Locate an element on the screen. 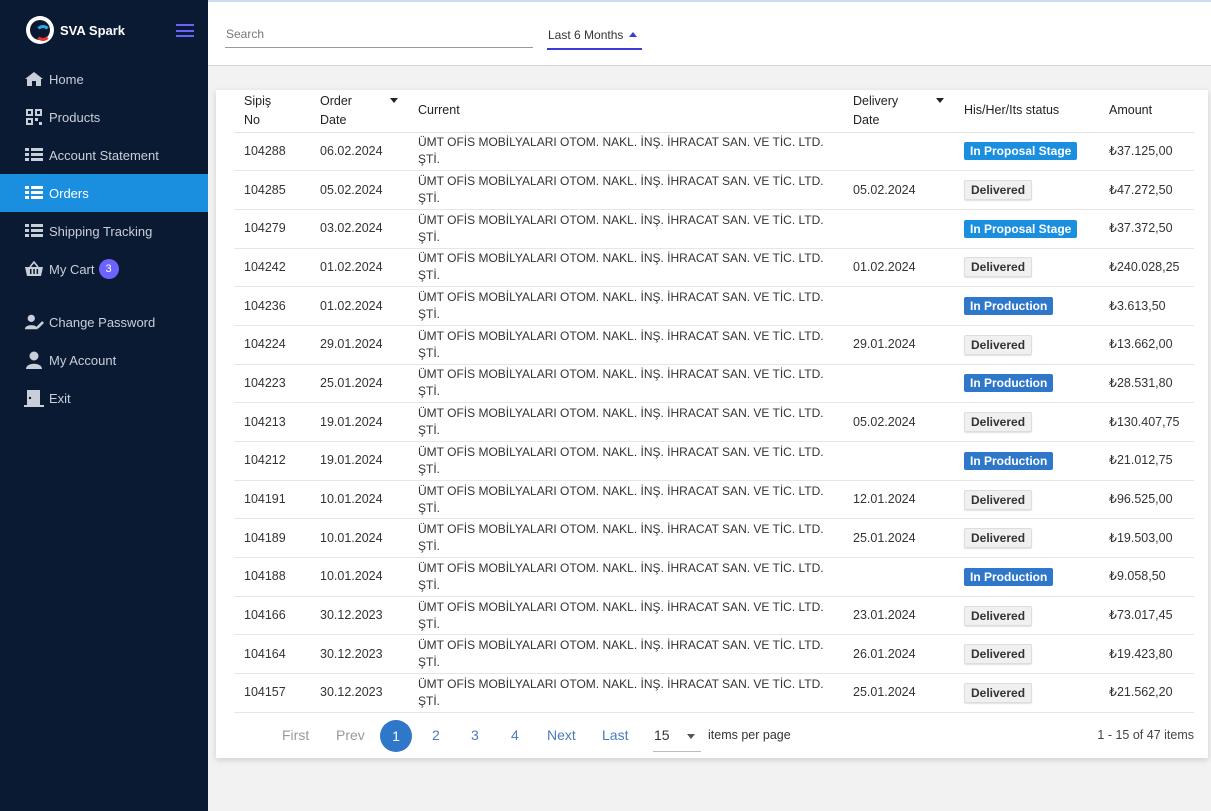 The width and height of the screenshot is (1211, 811). pager-next-button: Next is located at coordinates (561, 735).